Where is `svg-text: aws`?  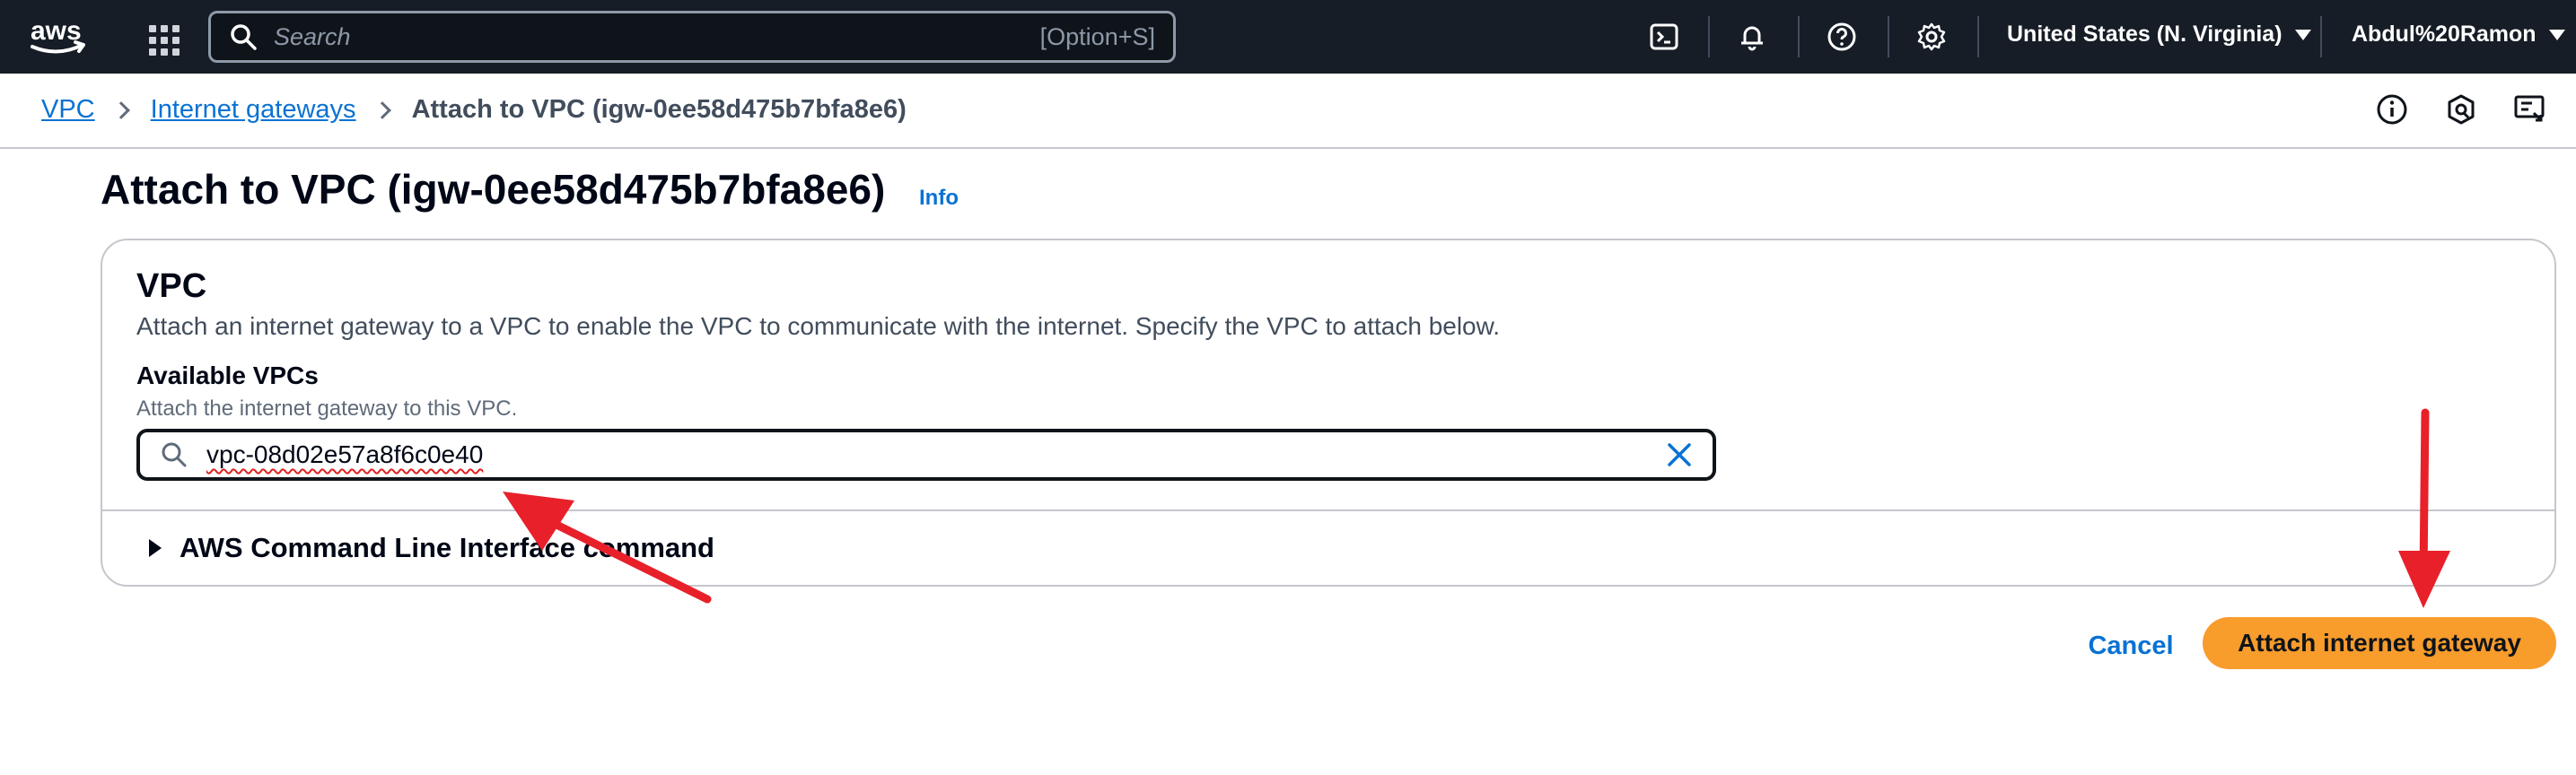
svg-text: aws is located at coordinates (56, 31).